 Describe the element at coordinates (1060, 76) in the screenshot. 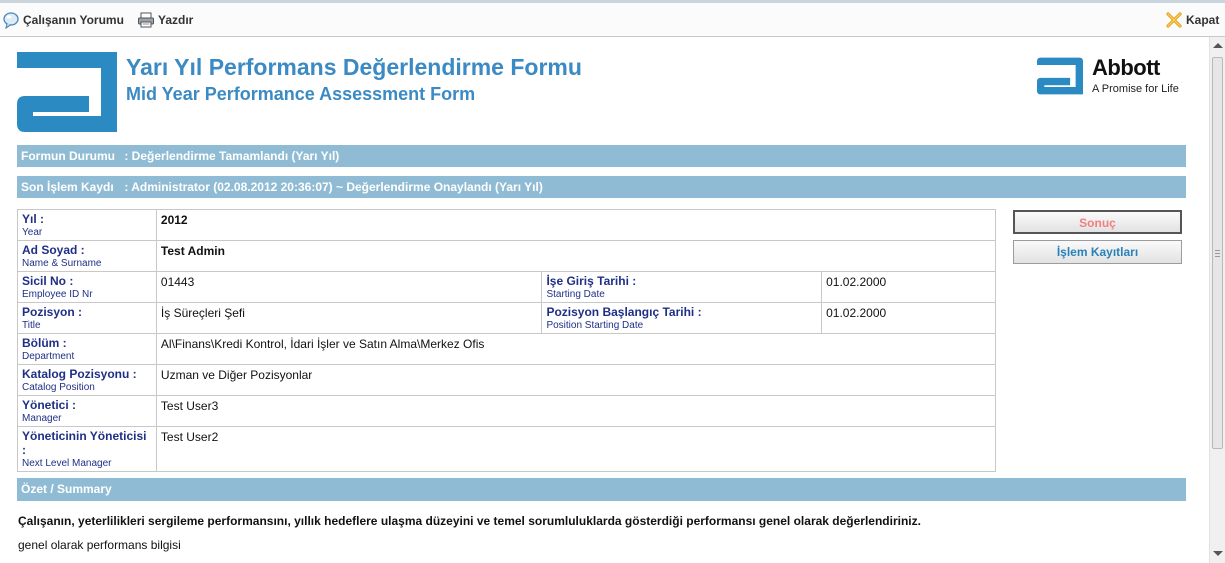

I see `abbott-logo-small` at that location.